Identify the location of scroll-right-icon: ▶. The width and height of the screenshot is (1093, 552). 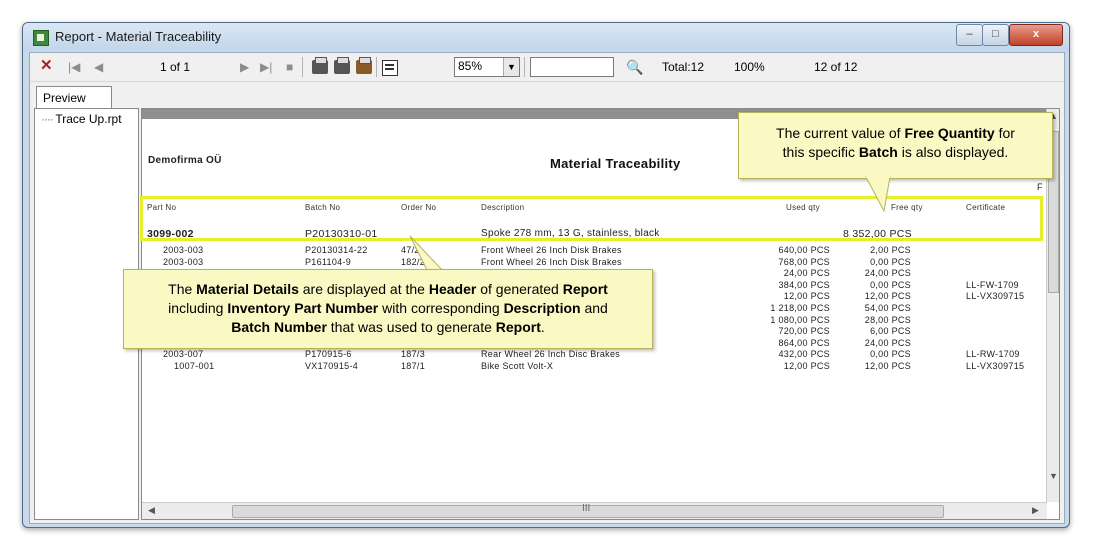
(1035, 510).